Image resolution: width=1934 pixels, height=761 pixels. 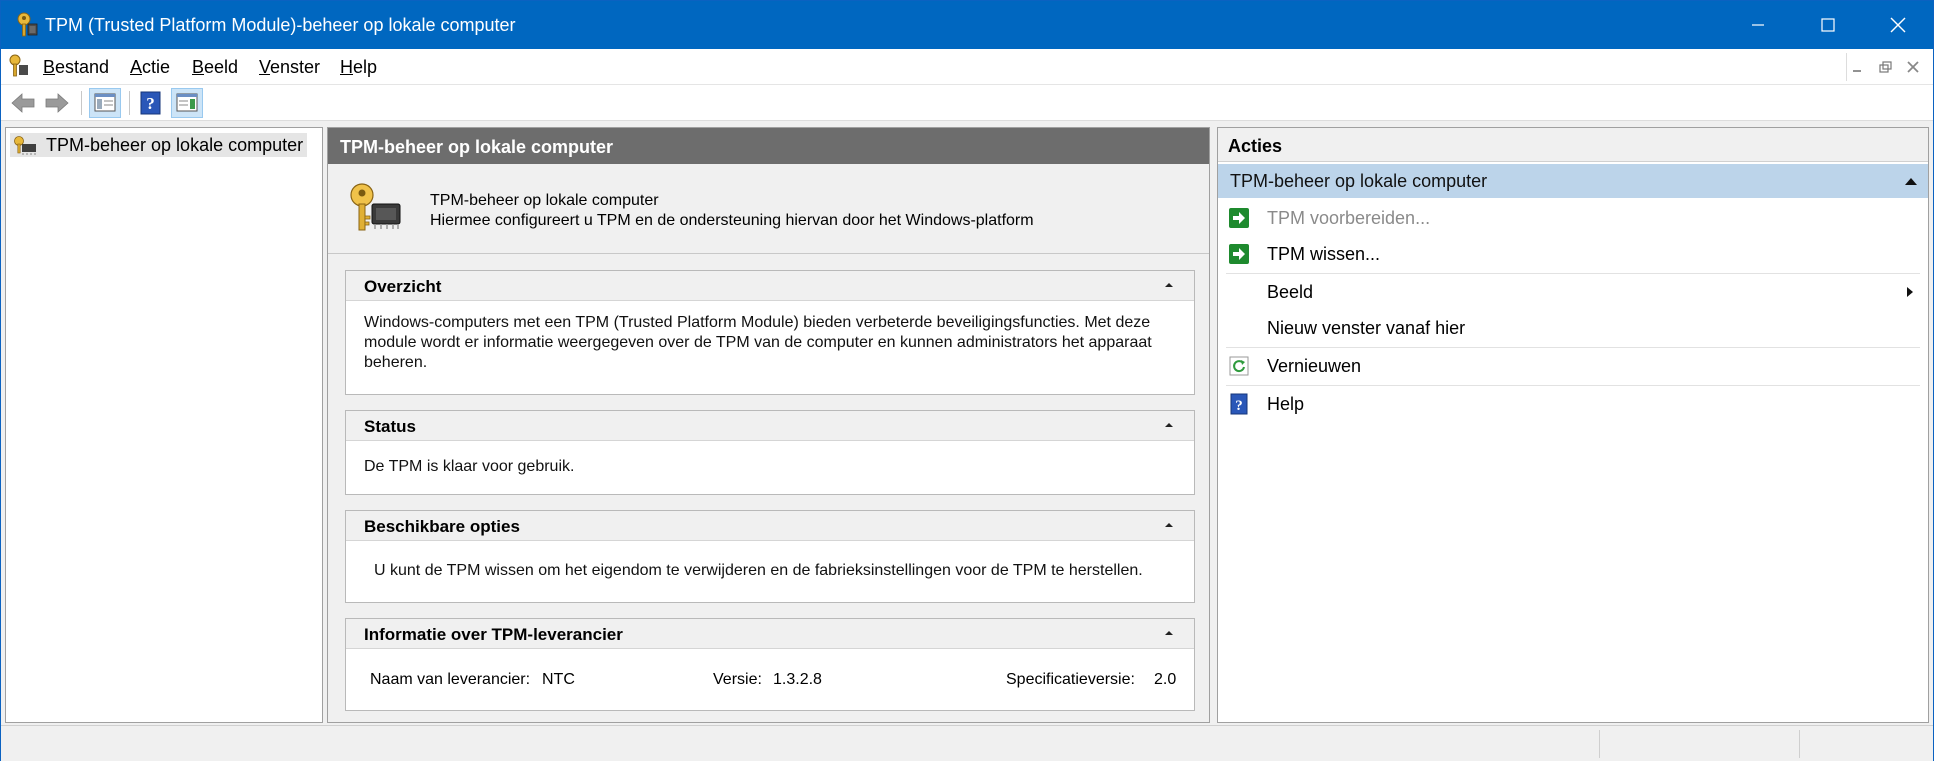 I want to click on refresh-icon, so click(x=1239, y=366).